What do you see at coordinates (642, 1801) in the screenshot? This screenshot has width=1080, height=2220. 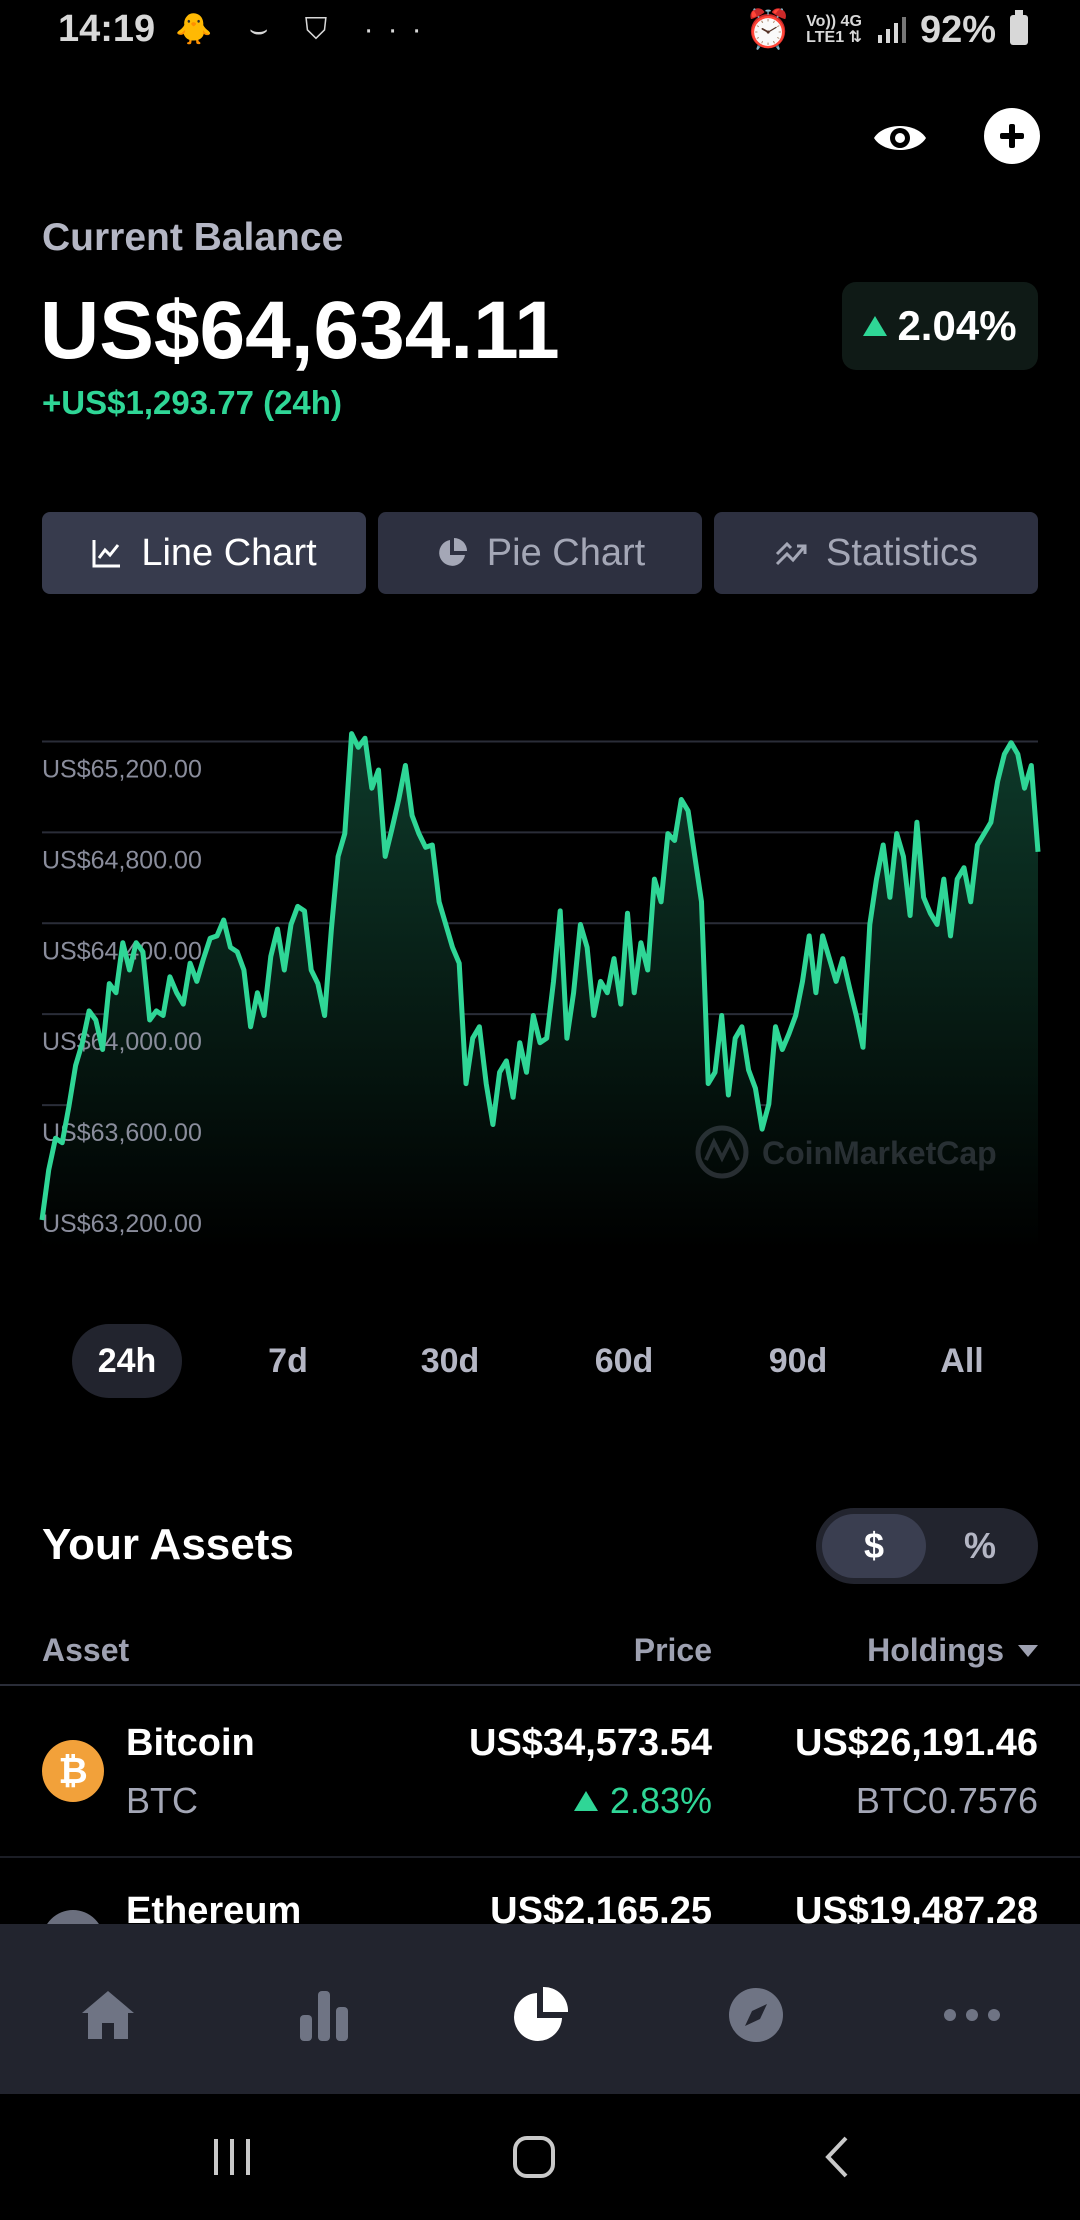 I see `asset-change: 2.83%` at bounding box center [642, 1801].